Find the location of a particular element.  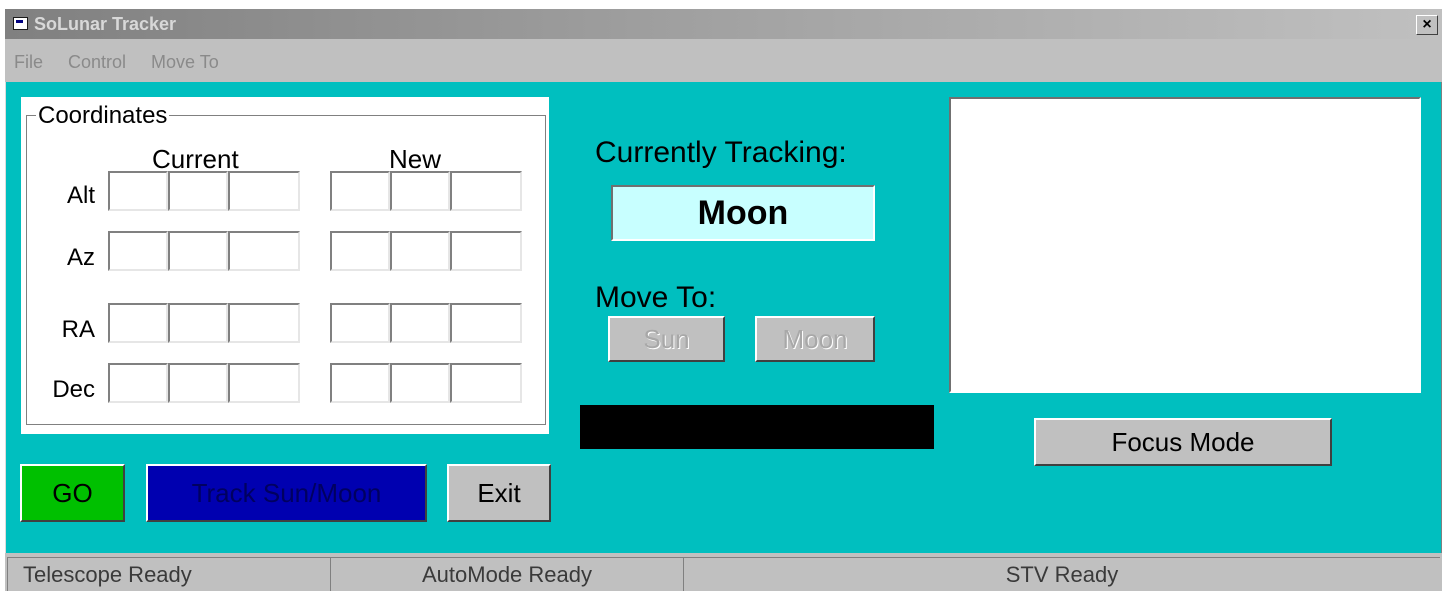

ra-current-sec-field is located at coordinates (264, 323).